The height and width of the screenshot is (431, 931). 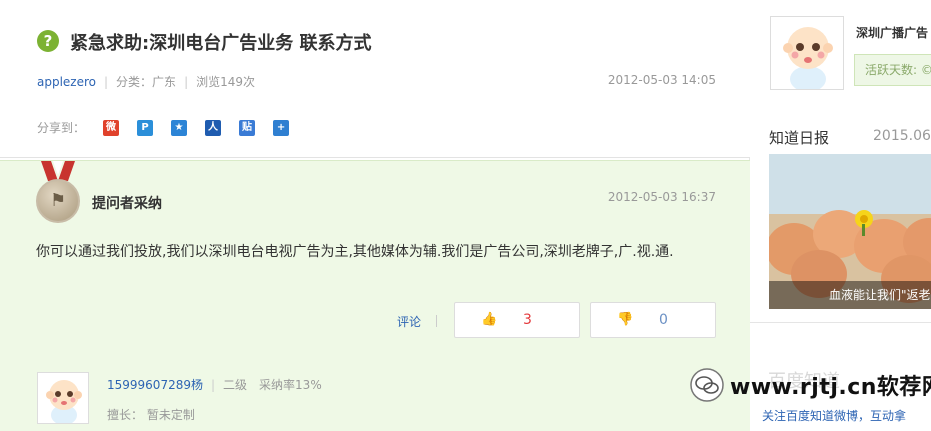 I want to click on renren-icon: 人, so click(x=213, y=127).